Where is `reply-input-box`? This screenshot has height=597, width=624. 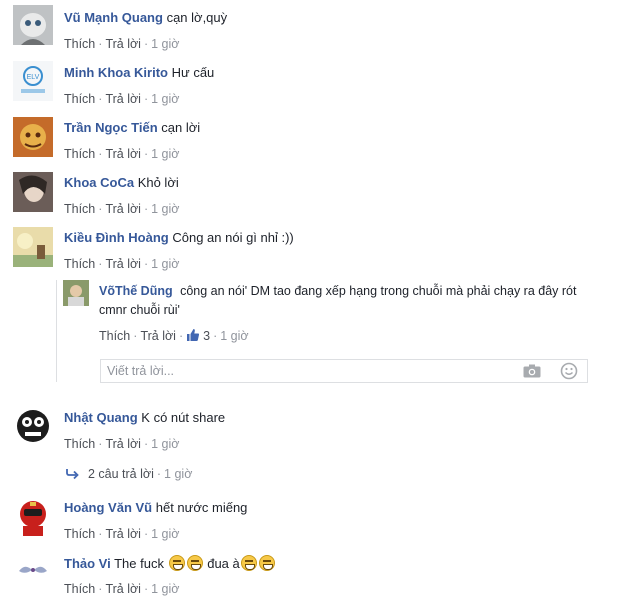
reply-input-box is located at coordinates (344, 371).